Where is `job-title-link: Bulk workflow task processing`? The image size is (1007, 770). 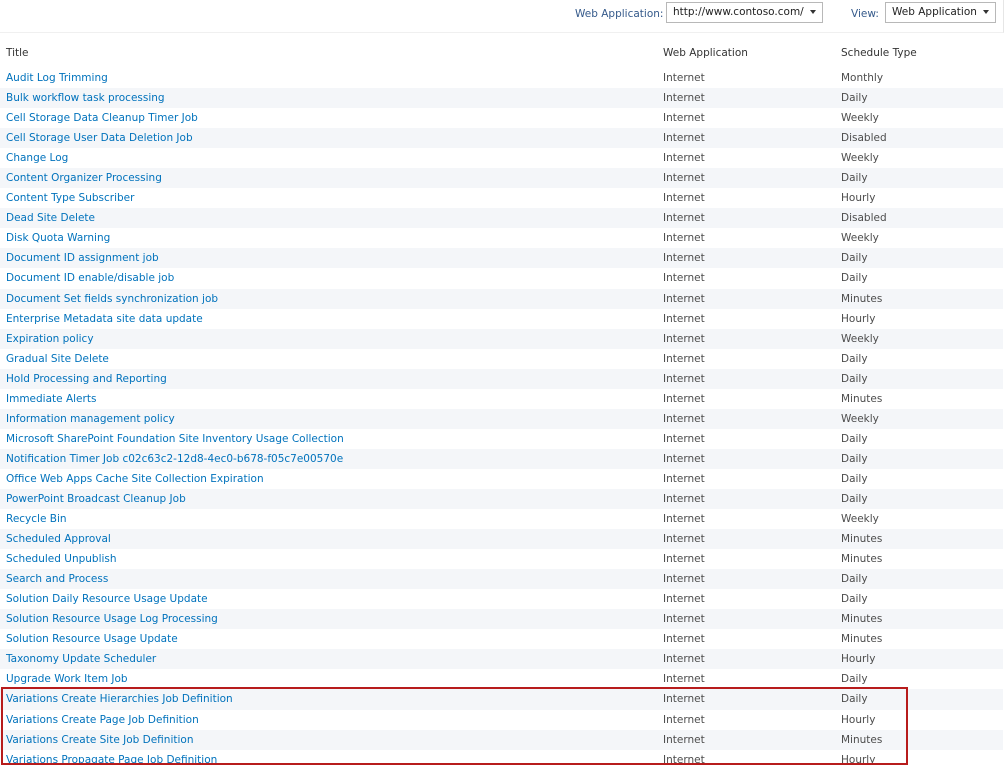 job-title-link: Bulk workflow task processing is located at coordinates (85, 98).